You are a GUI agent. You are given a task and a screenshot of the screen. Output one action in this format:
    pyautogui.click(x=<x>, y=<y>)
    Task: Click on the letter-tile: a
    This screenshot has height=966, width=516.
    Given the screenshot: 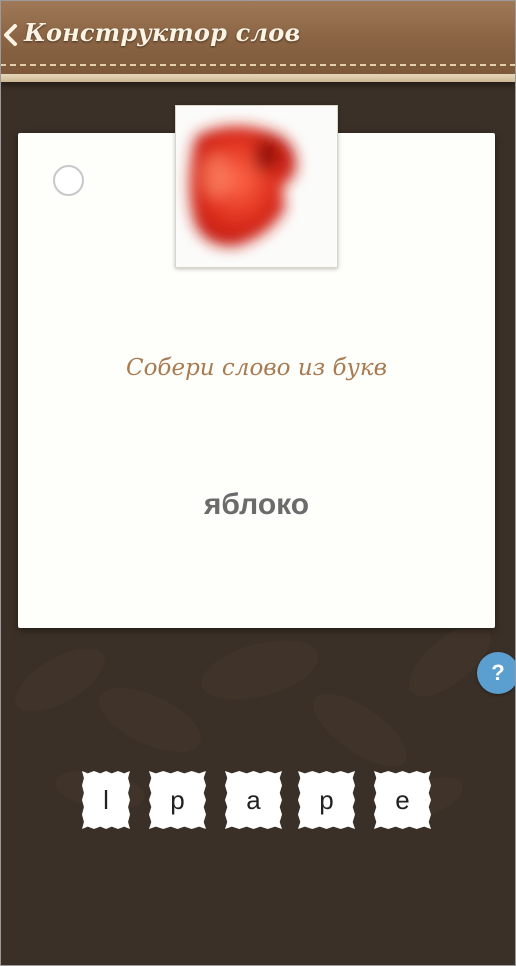 What is the action you would take?
    pyautogui.click(x=253, y=800)
    